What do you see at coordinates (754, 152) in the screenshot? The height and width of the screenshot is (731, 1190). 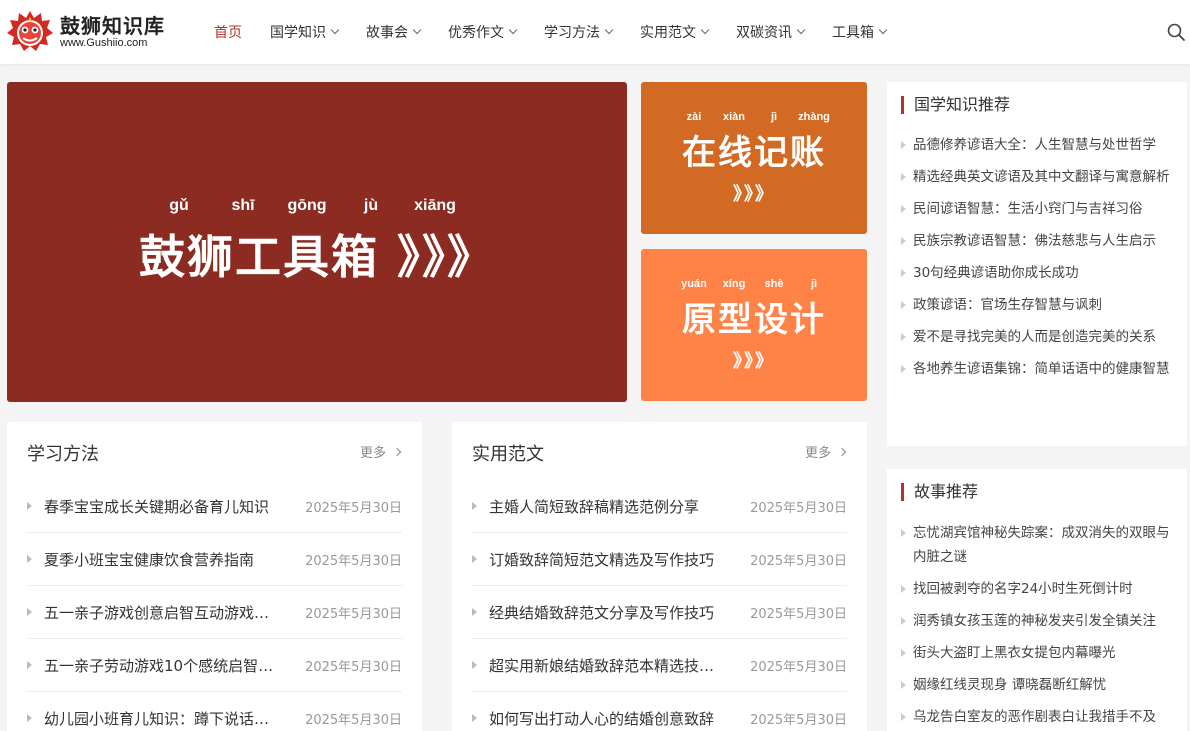 I see `banner-title: 在线记账` at bounding box center [754, 152].